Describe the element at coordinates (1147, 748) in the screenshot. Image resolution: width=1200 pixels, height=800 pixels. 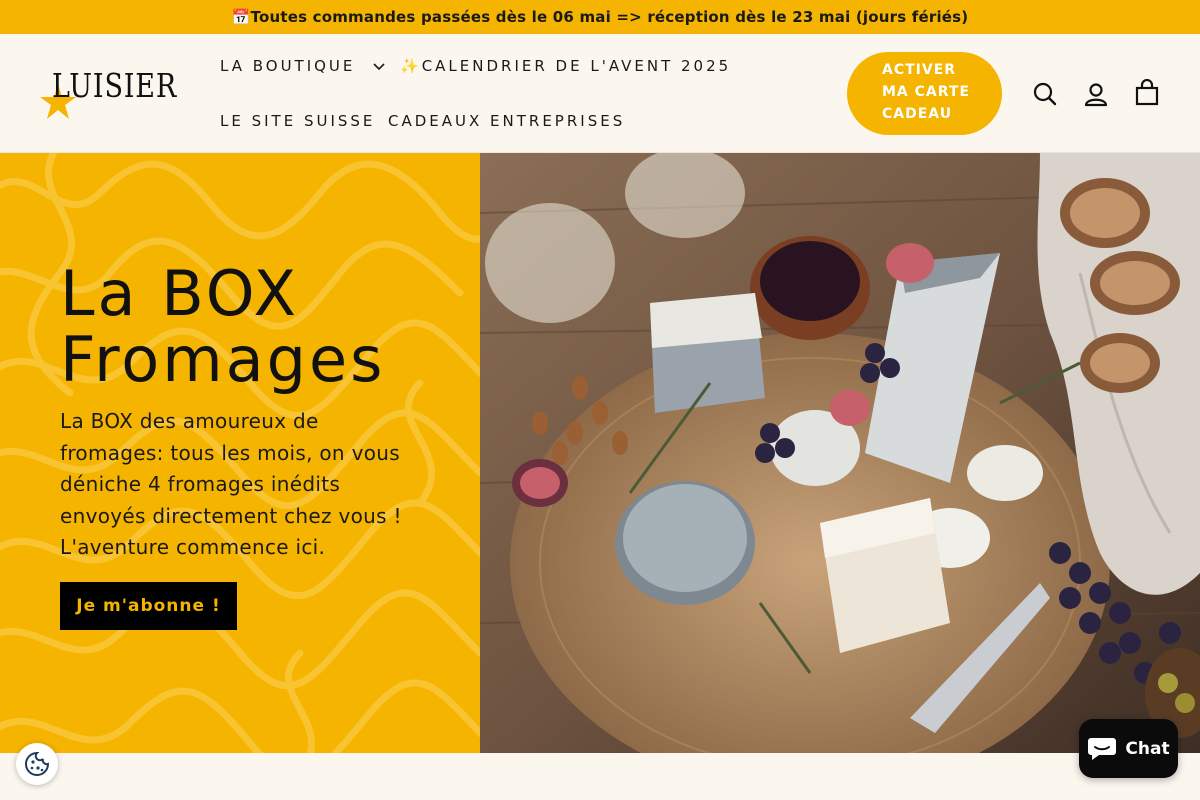
I see `chat-label: Chat` at that location.